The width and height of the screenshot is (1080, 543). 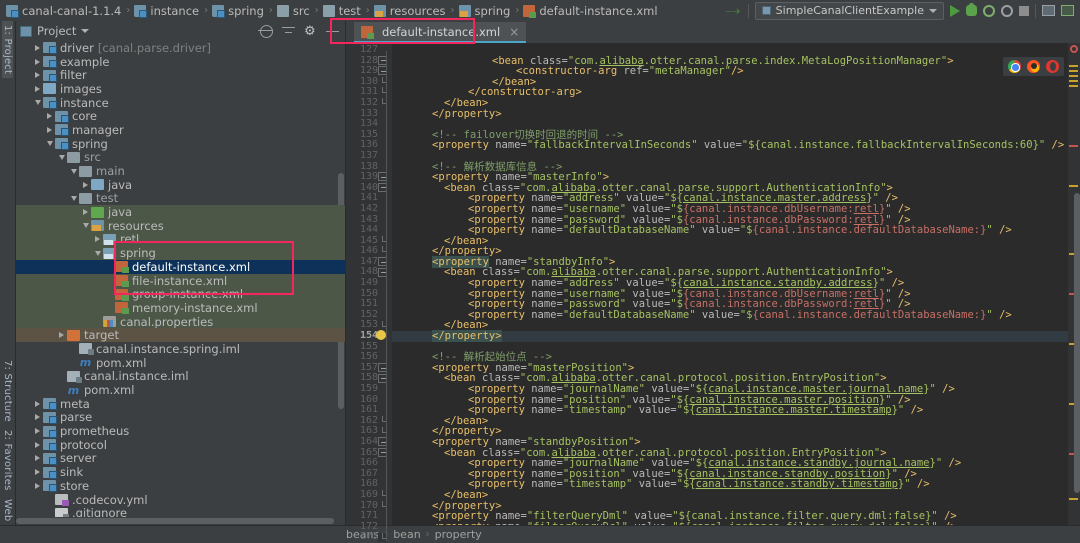 What do you see at coordinates (265, 31) in the screenshot?
I see `locate-icon` at bounding box center [265, 31].